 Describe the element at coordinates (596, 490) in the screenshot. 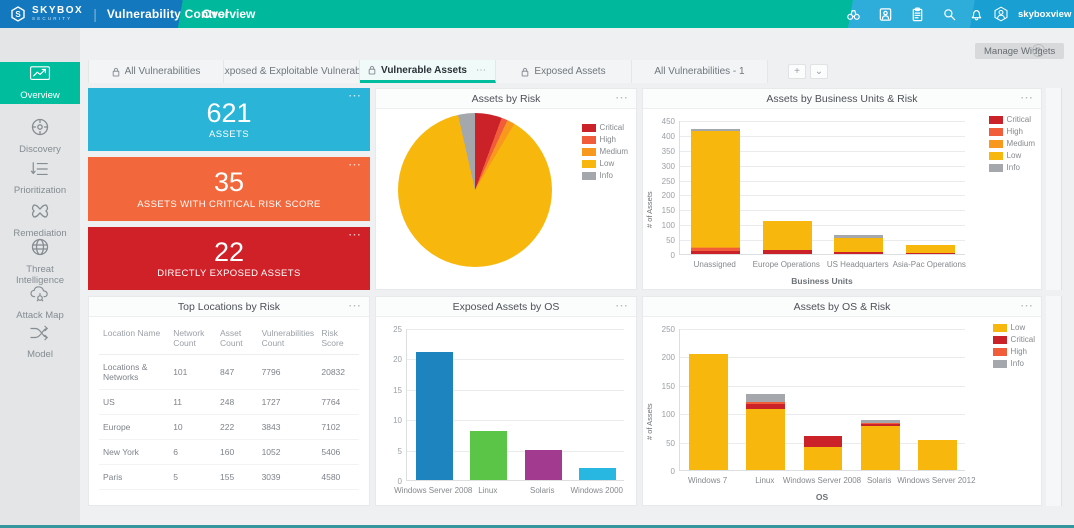

I see `x-tick-label: Windows 2000` at that location.